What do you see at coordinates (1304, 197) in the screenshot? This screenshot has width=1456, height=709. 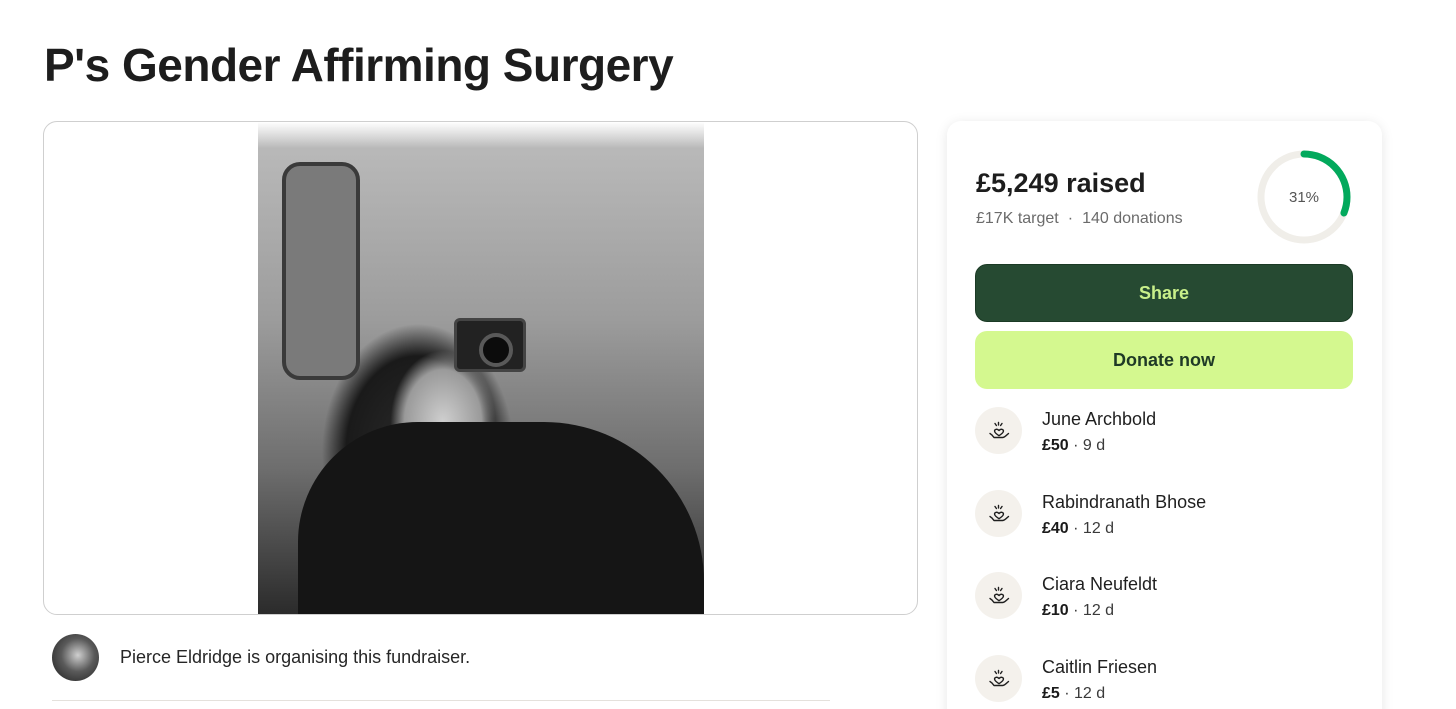 I see `progress-percent: 31%` at bounding box center [1304, 197].